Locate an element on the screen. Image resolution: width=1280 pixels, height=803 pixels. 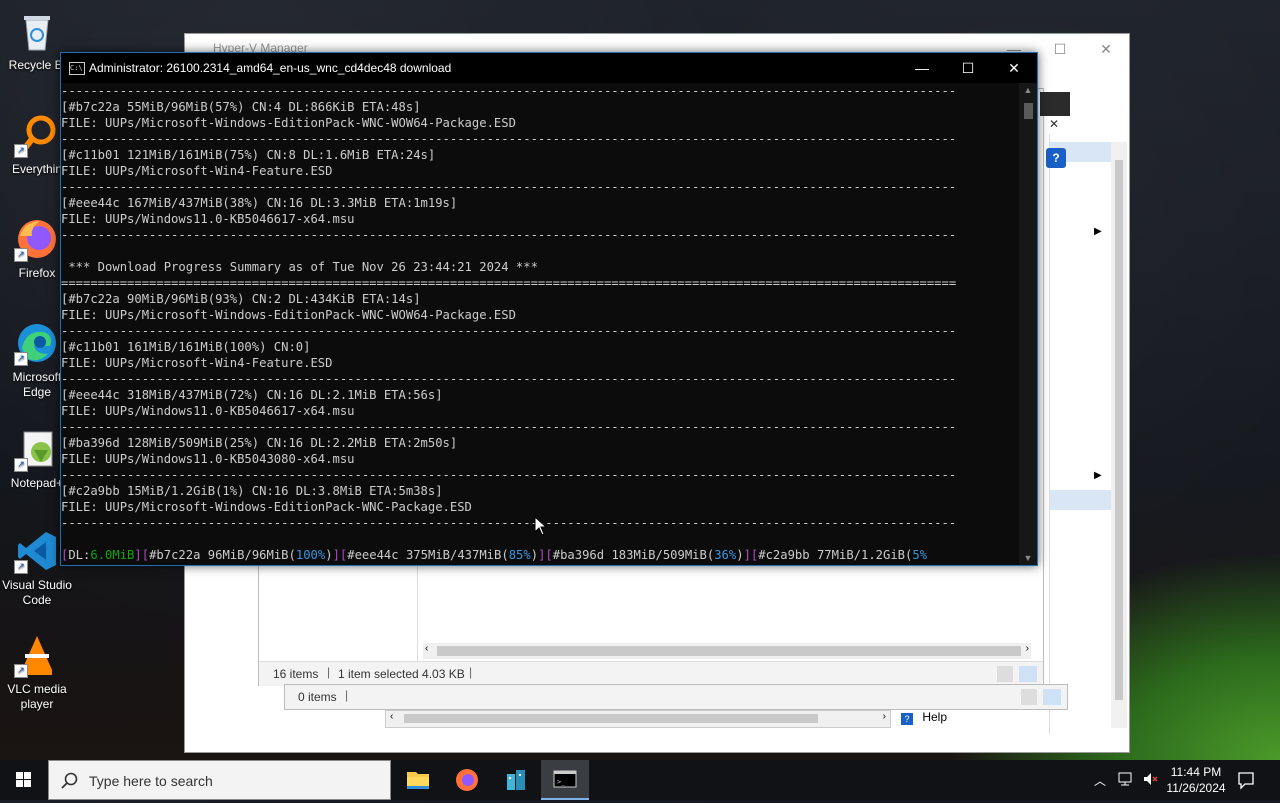
taskbar-file-explorer is located at coordinates (418, 780).